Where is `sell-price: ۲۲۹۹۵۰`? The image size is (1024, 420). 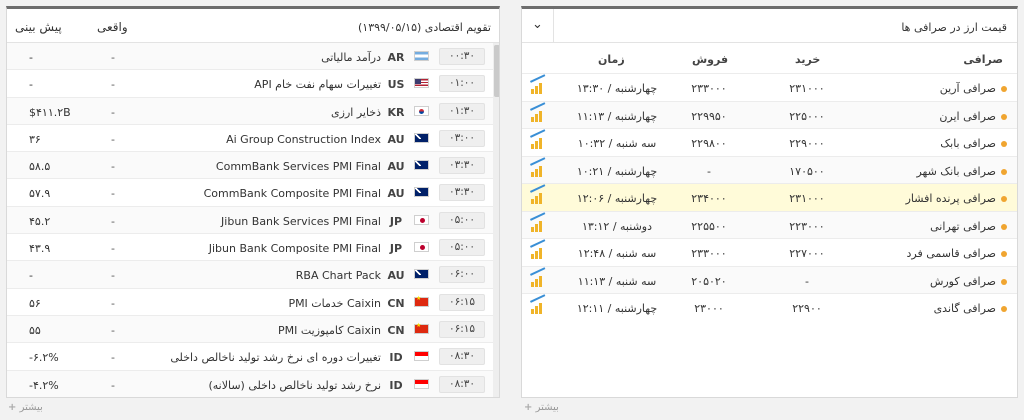 sell-price: ۲۲۹۹۵۰ is located at coordinates (709, 116).